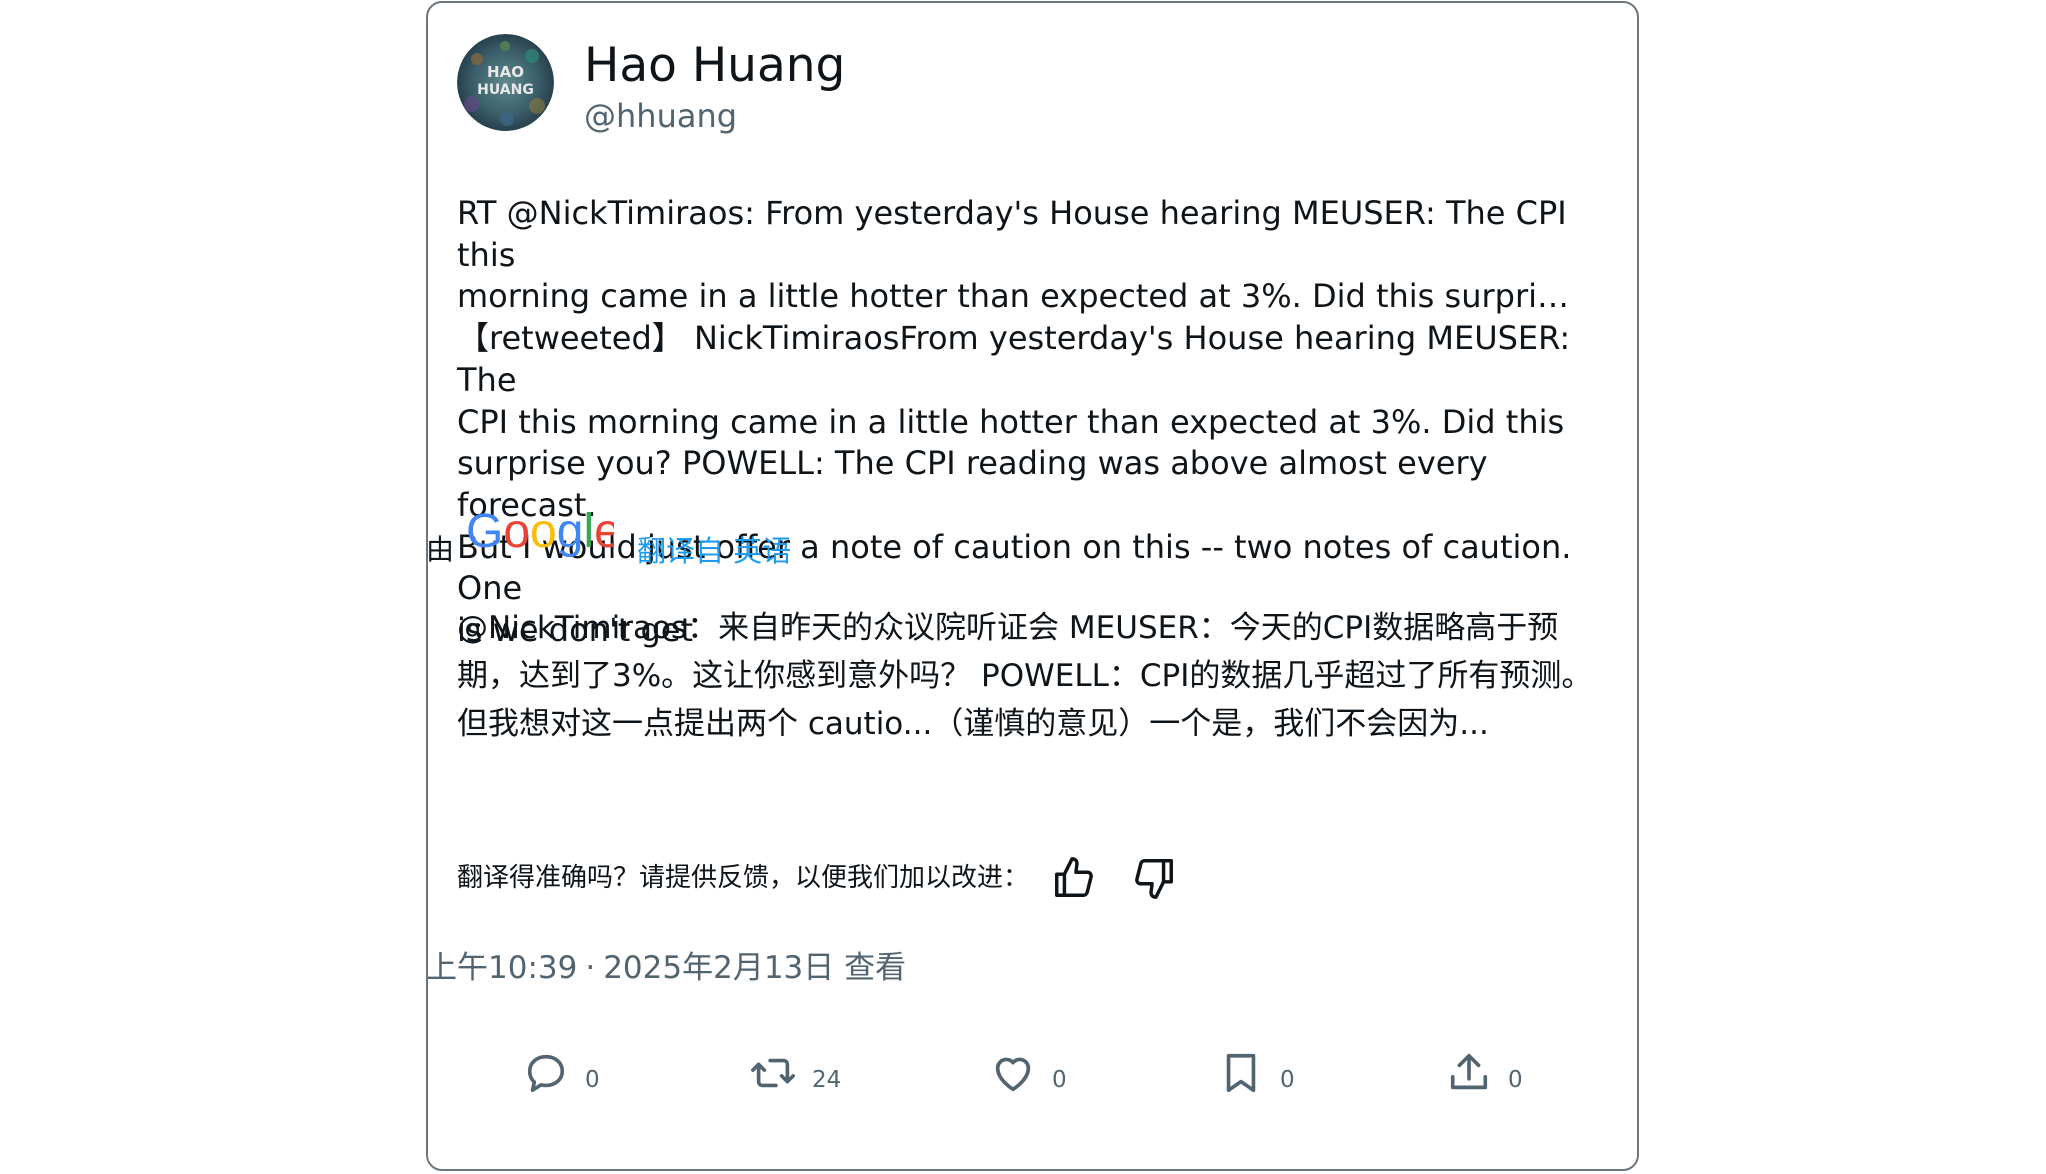 This screenshot has height=1174, width=2046. What do you see at coordinates (718, 968) in the screenshot?
I see `tweet-date: 2025年2月13日` at bounding box center [718, 968].